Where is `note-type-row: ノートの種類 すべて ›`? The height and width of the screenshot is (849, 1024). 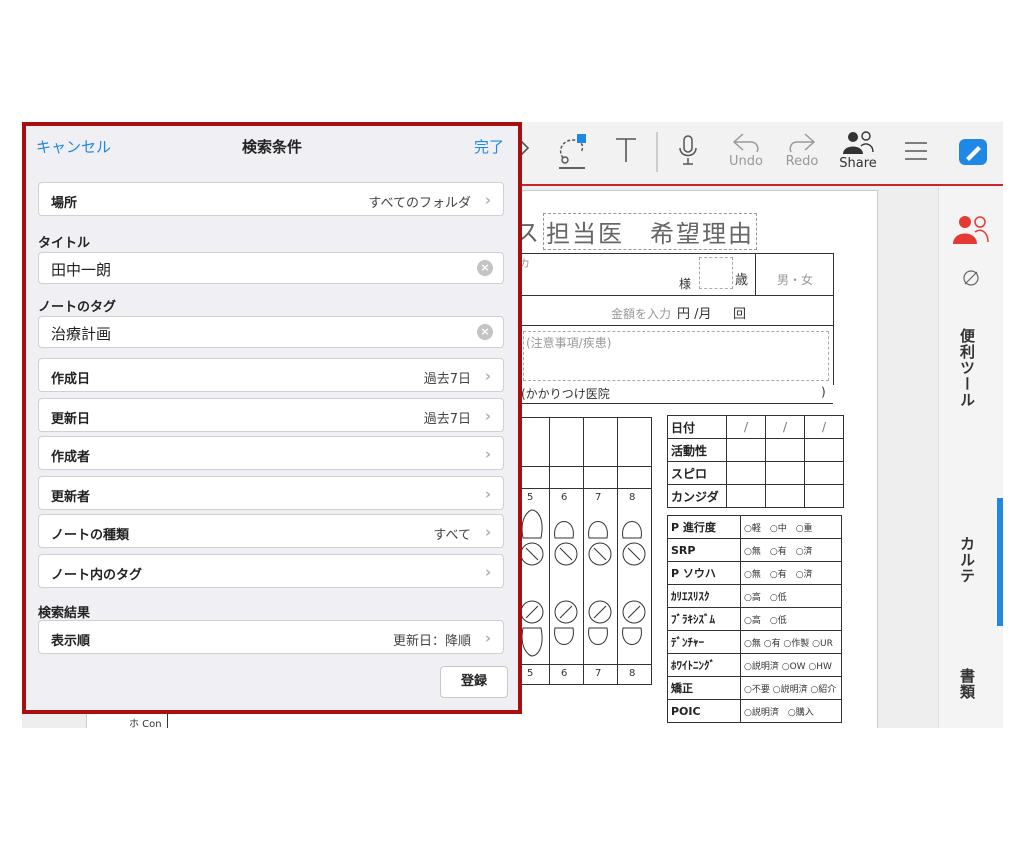 note-type-row: ノートの種類 すべて › is located at coordinates (271, 531).